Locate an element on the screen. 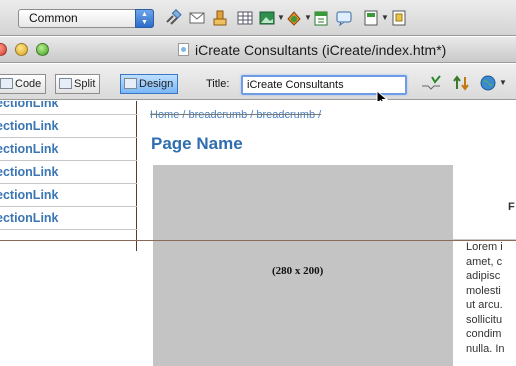 This screenshot has width=516, height=366. email-icon is located at coordinates (197, 18).